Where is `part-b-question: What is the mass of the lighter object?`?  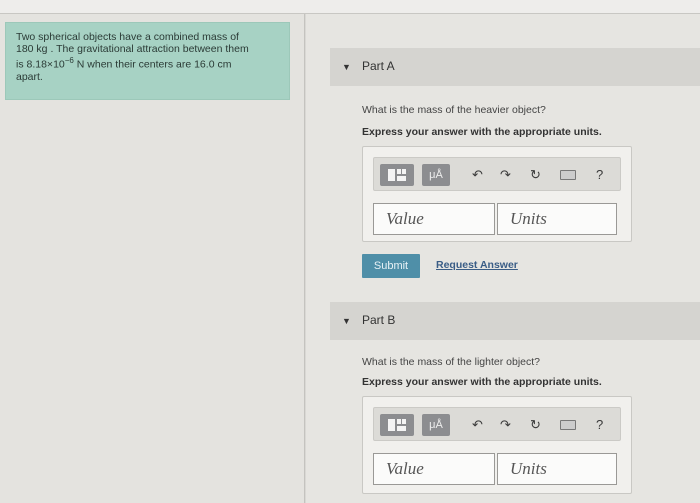
part-b-question: What is the mass of the lighter object? is located at coordinates (451, 362).